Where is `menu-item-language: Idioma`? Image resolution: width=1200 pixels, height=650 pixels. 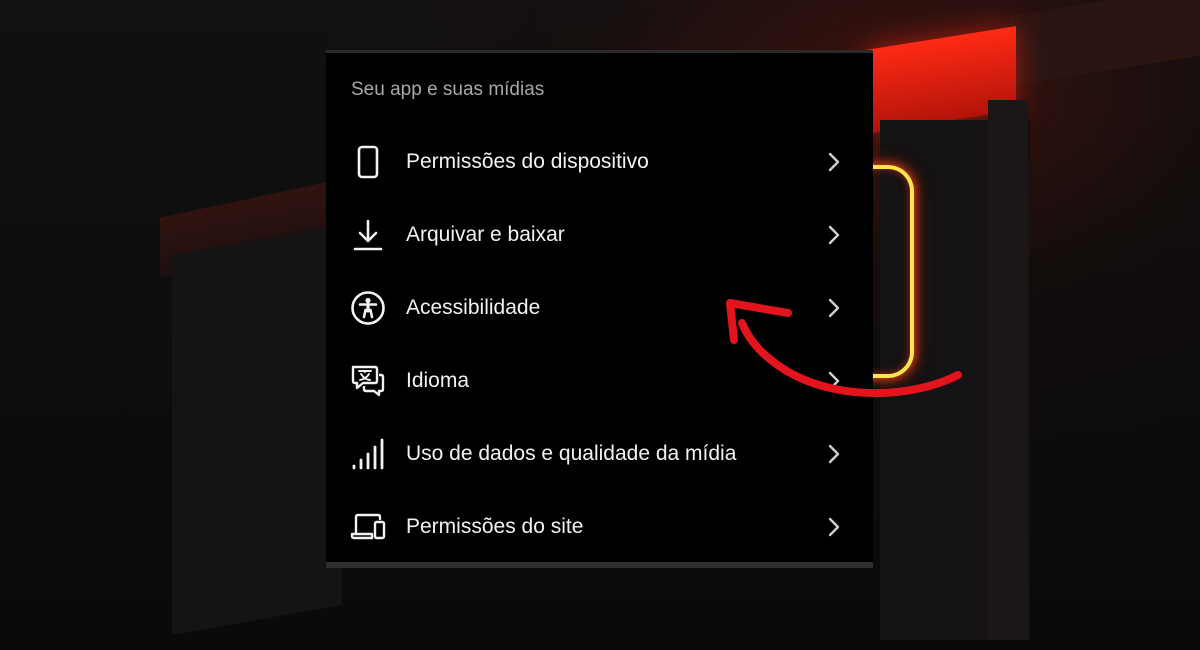
menu-item-language: Idioma is located at coordinates (599, 380).